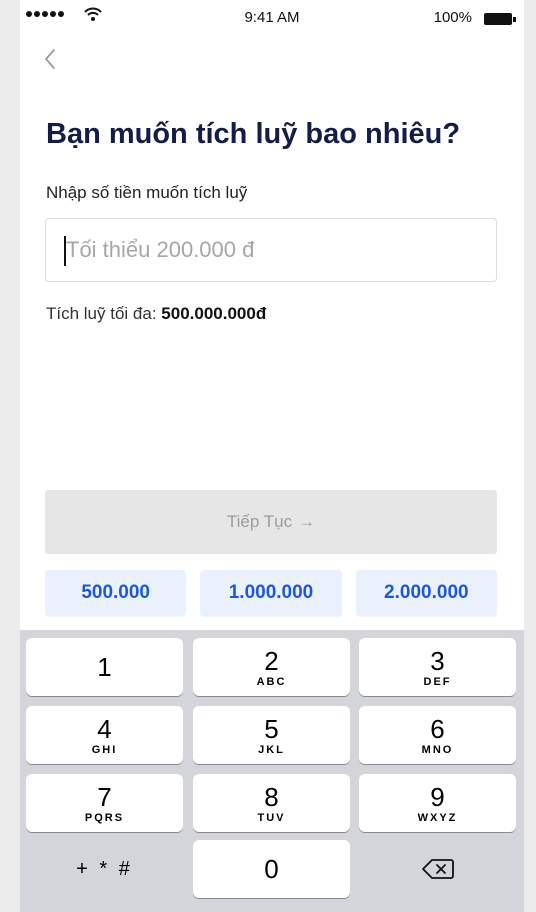  I want to click on key-4: 4 GHI, so click(104, 735).